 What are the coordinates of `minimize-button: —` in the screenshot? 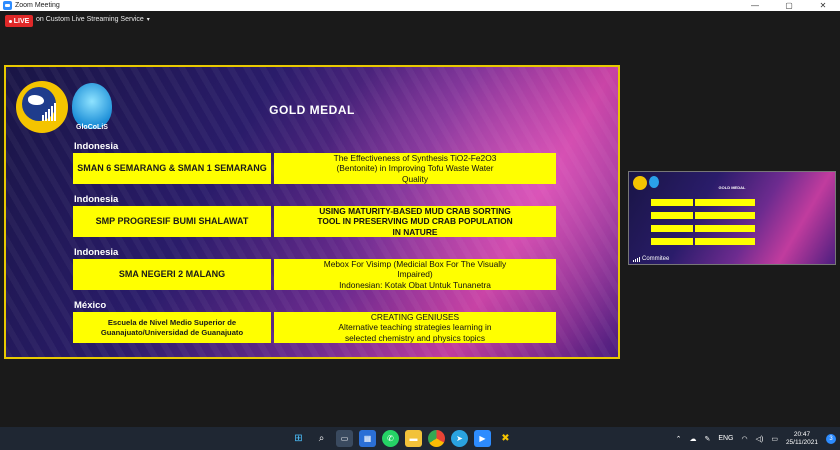 It's located at (755, 5).